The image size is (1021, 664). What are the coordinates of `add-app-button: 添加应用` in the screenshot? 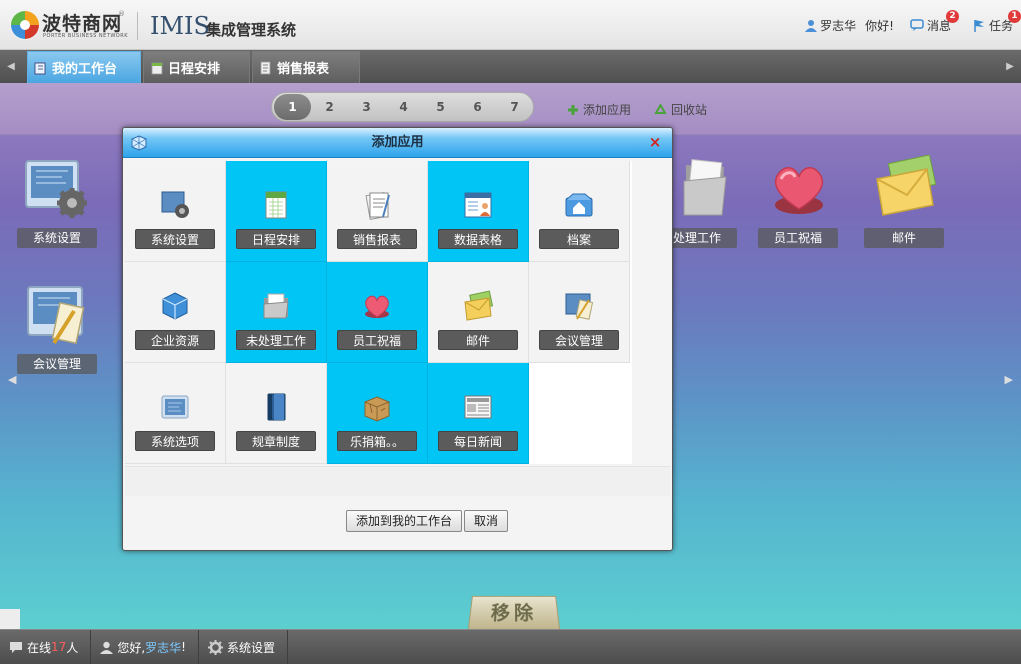 It's located at (599, 109).